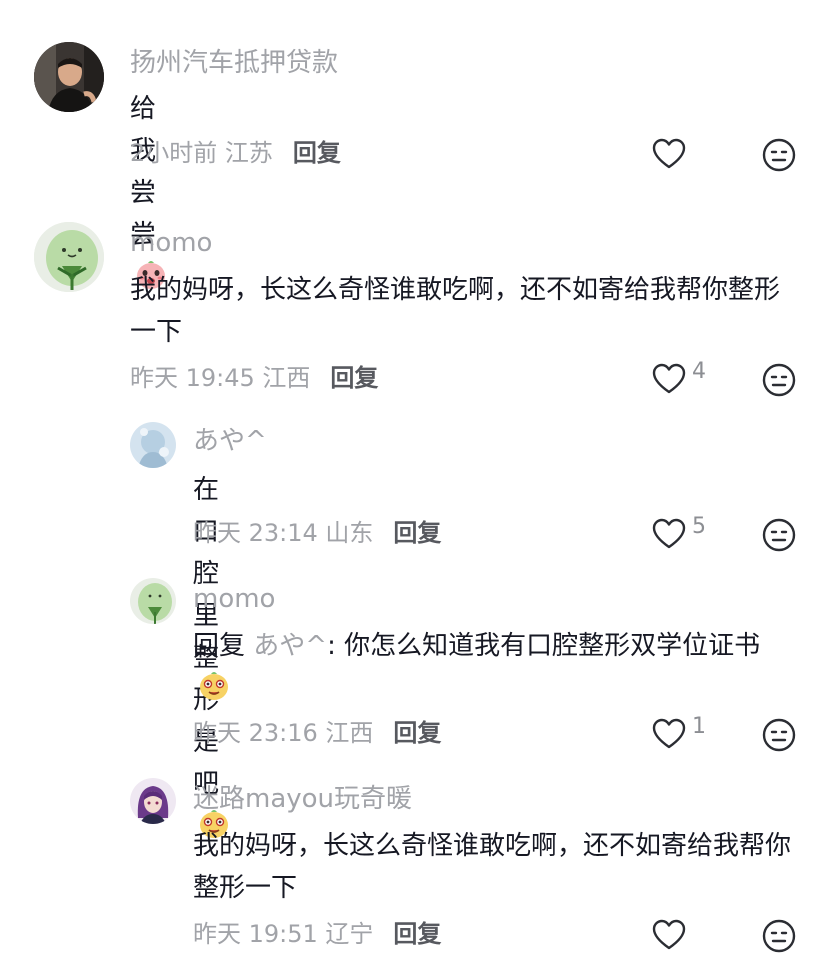  Describe the element at coordinates (699, 726) in the screenshot. I see `like-count: 1` at that location.